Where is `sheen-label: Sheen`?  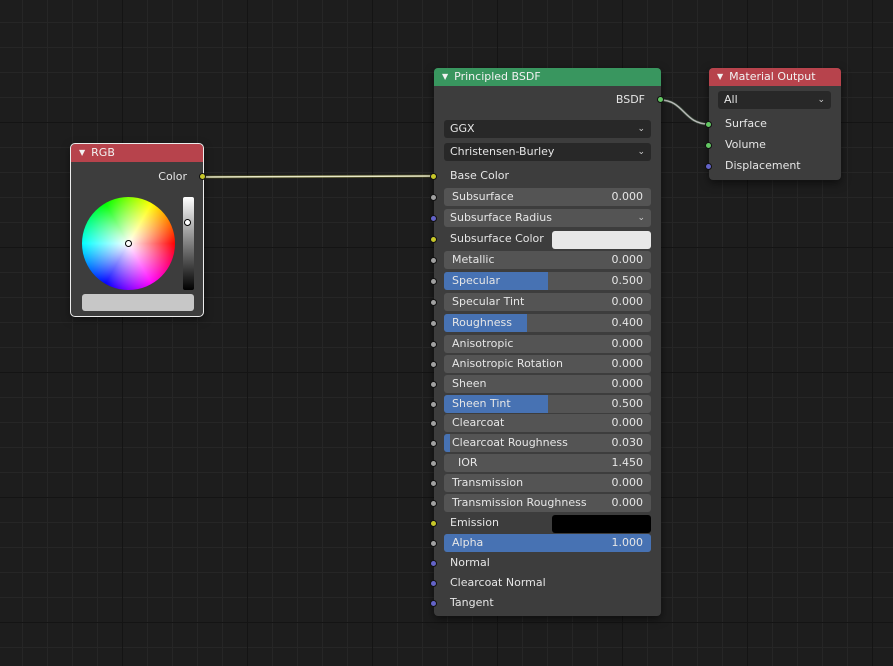 sheen-label: Sheen is located at coordinates (469, 383).